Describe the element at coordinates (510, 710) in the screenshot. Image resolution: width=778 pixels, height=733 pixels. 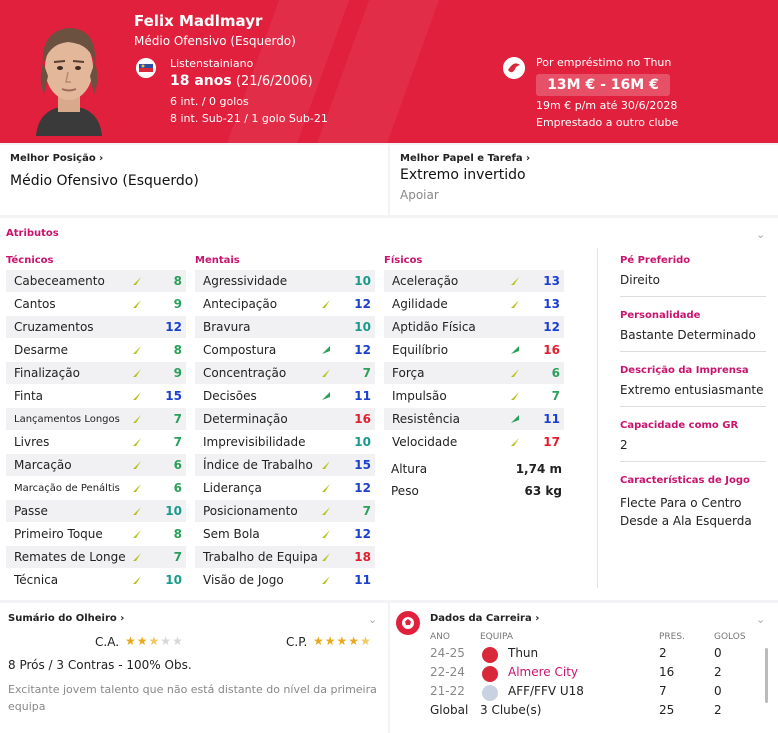
I see `career-team-cell: 3 Clube(s)` at that location.